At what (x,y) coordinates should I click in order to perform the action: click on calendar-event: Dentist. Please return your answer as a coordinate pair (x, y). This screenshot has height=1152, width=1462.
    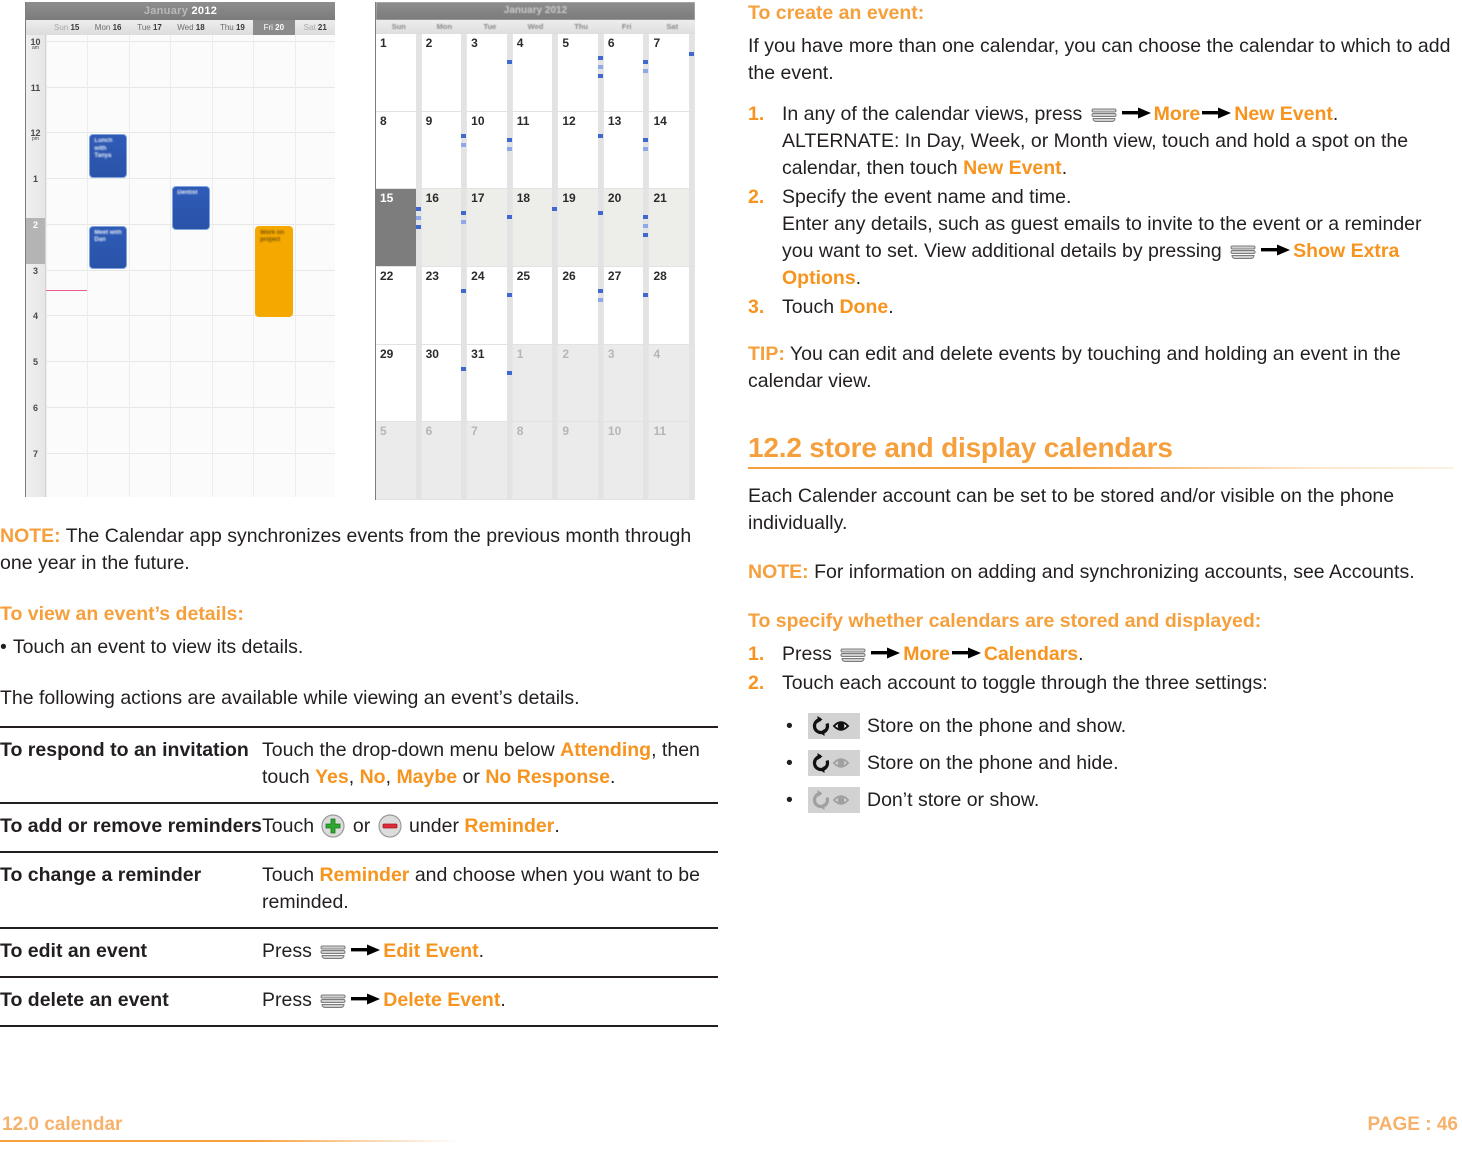
    Looking at the image, I should click on (191, 208).